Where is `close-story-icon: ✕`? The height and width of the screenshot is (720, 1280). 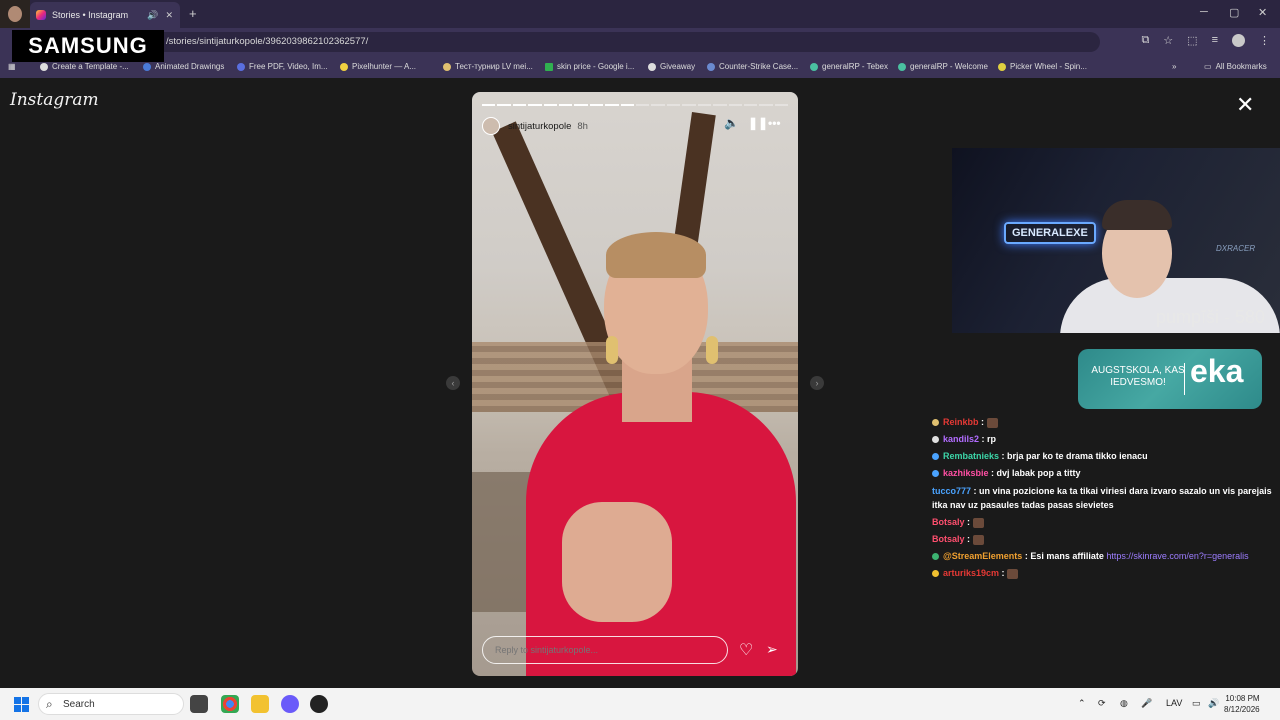 close-story-icon: ✕ is located at coordinates (1245, 105).